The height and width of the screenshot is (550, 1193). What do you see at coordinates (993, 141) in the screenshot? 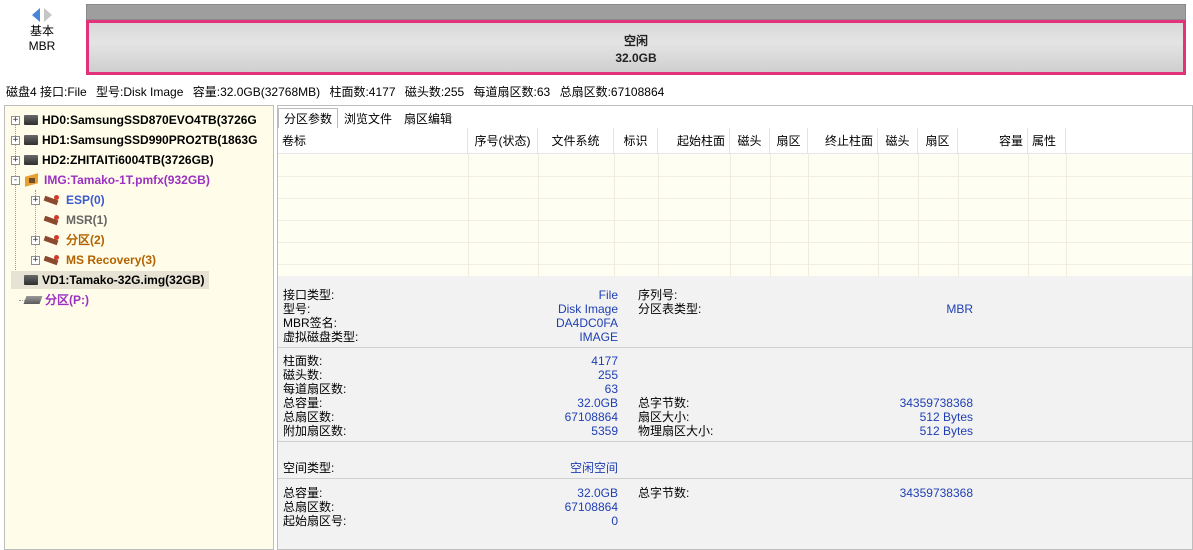
I see `column-capacity: 容量` at bounding box center [993, 141].